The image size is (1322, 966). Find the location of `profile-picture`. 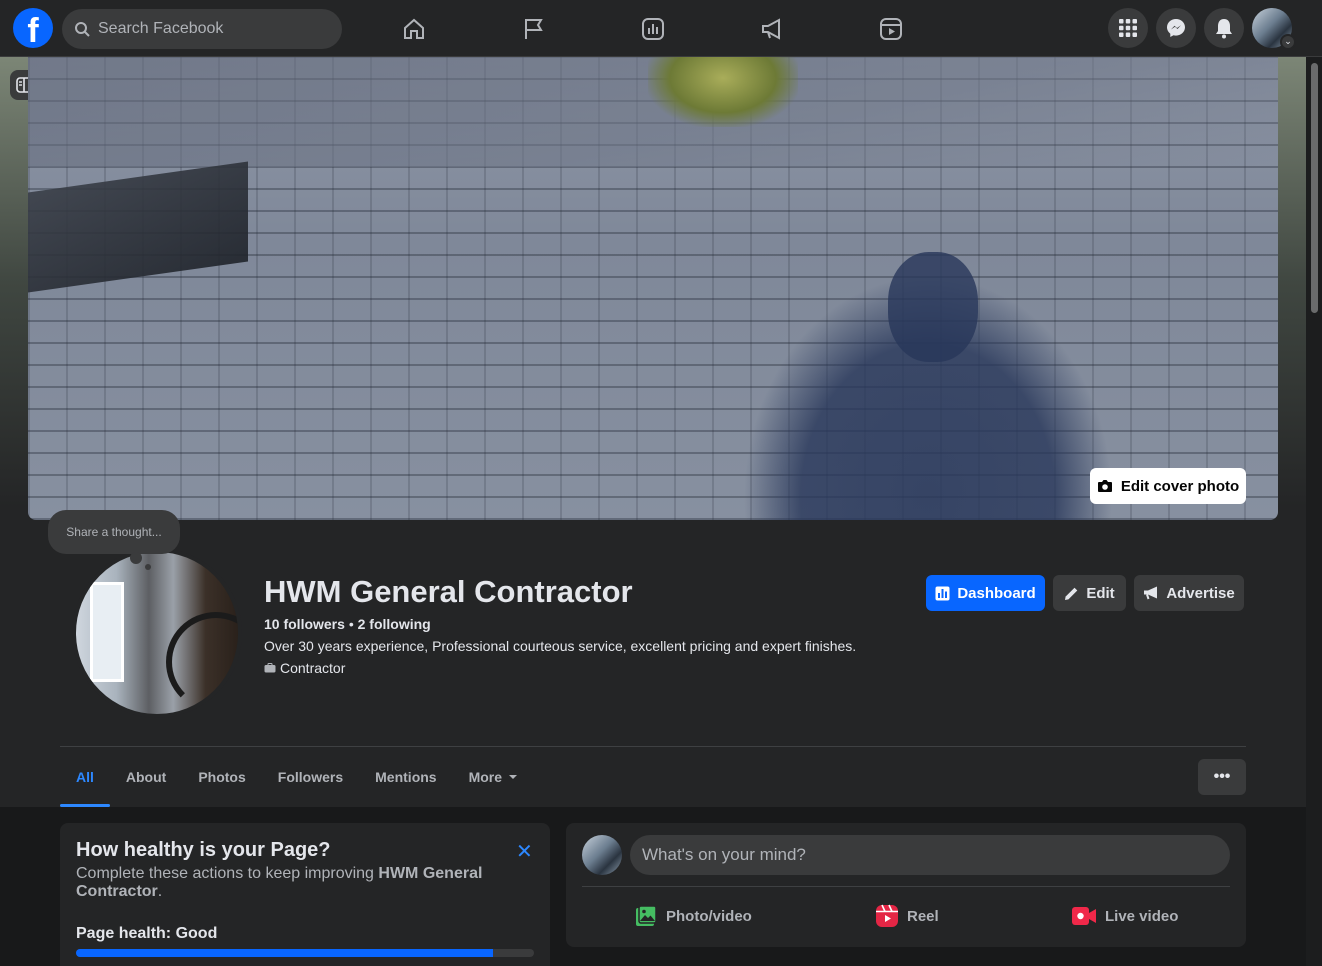

profile-picture is located at coordinates (157, 633).